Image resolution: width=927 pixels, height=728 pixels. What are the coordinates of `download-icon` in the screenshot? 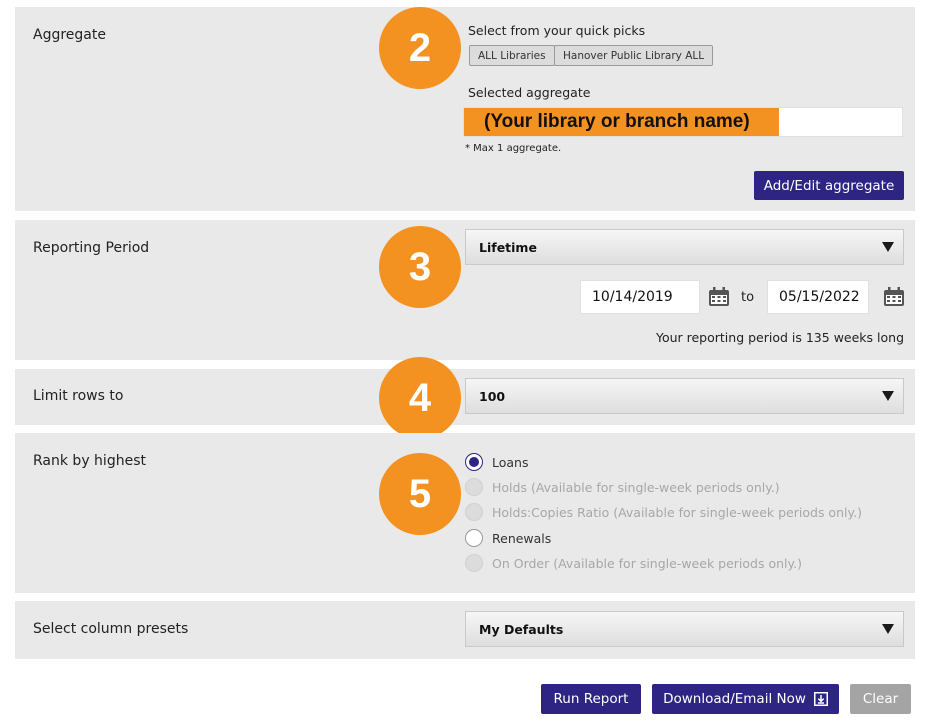 It's located at (820, 699).